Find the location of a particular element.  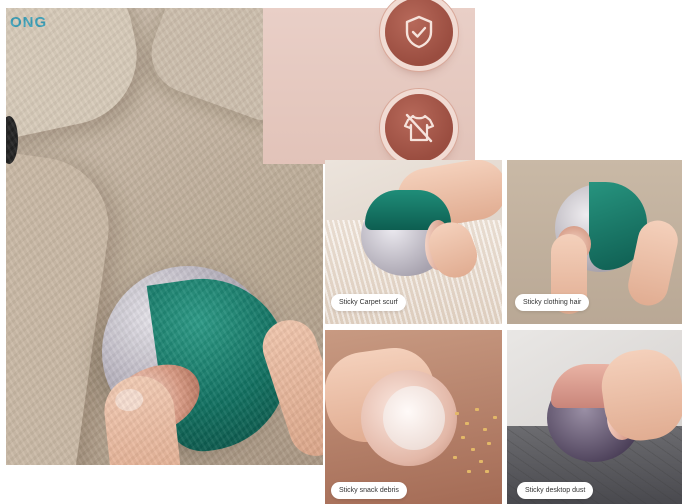

coat-collar is located at coordinates (78, 76).